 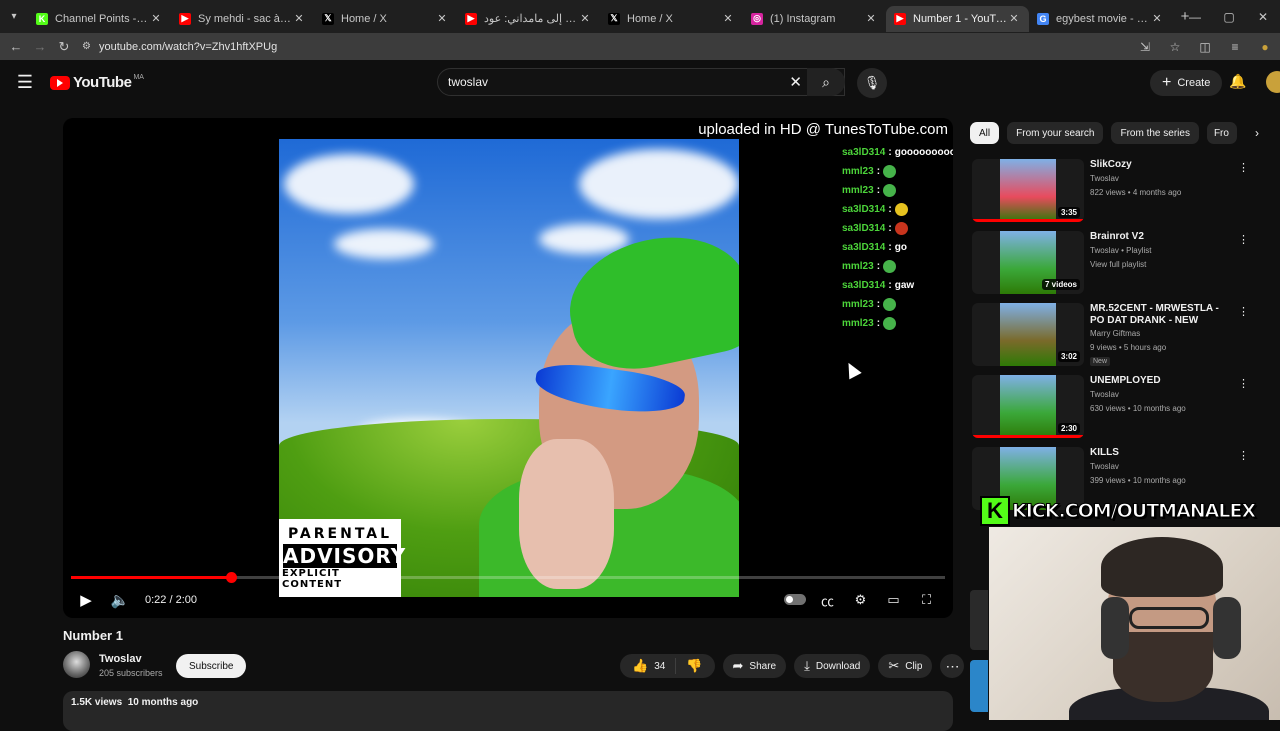 I want to click on progress-bar, so click(x=508, y=577).